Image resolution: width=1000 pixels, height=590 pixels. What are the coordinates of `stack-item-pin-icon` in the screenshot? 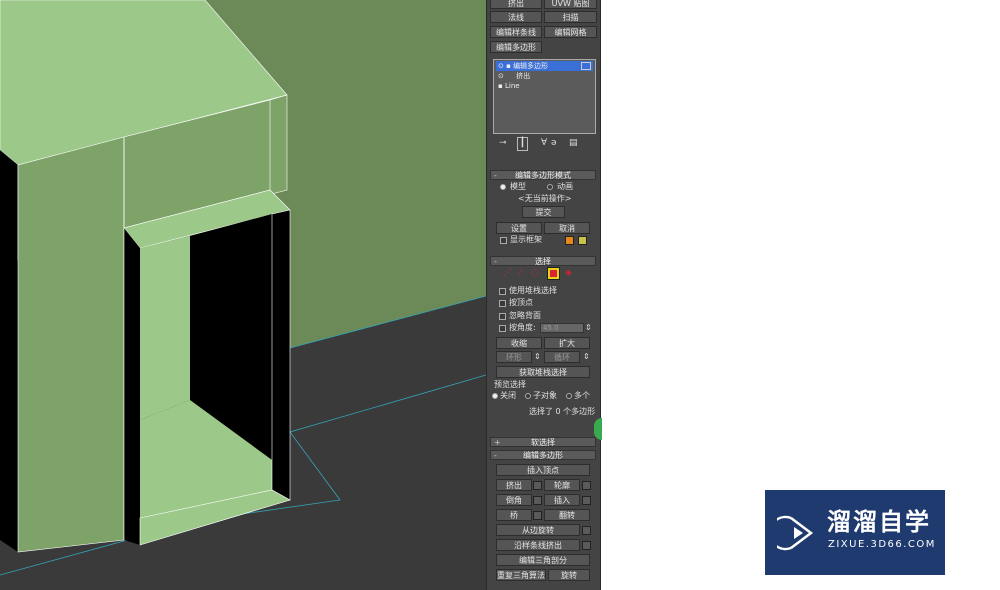 It's located at (586, 66).